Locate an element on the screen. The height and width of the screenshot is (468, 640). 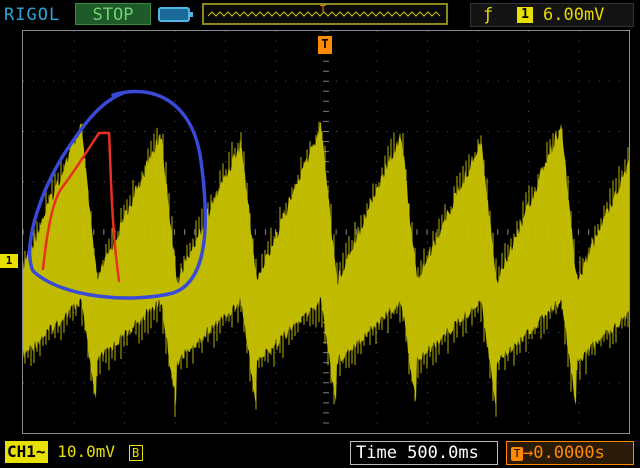
timebase-setting: Time 500.0ms is located at coordinates (424, 453).